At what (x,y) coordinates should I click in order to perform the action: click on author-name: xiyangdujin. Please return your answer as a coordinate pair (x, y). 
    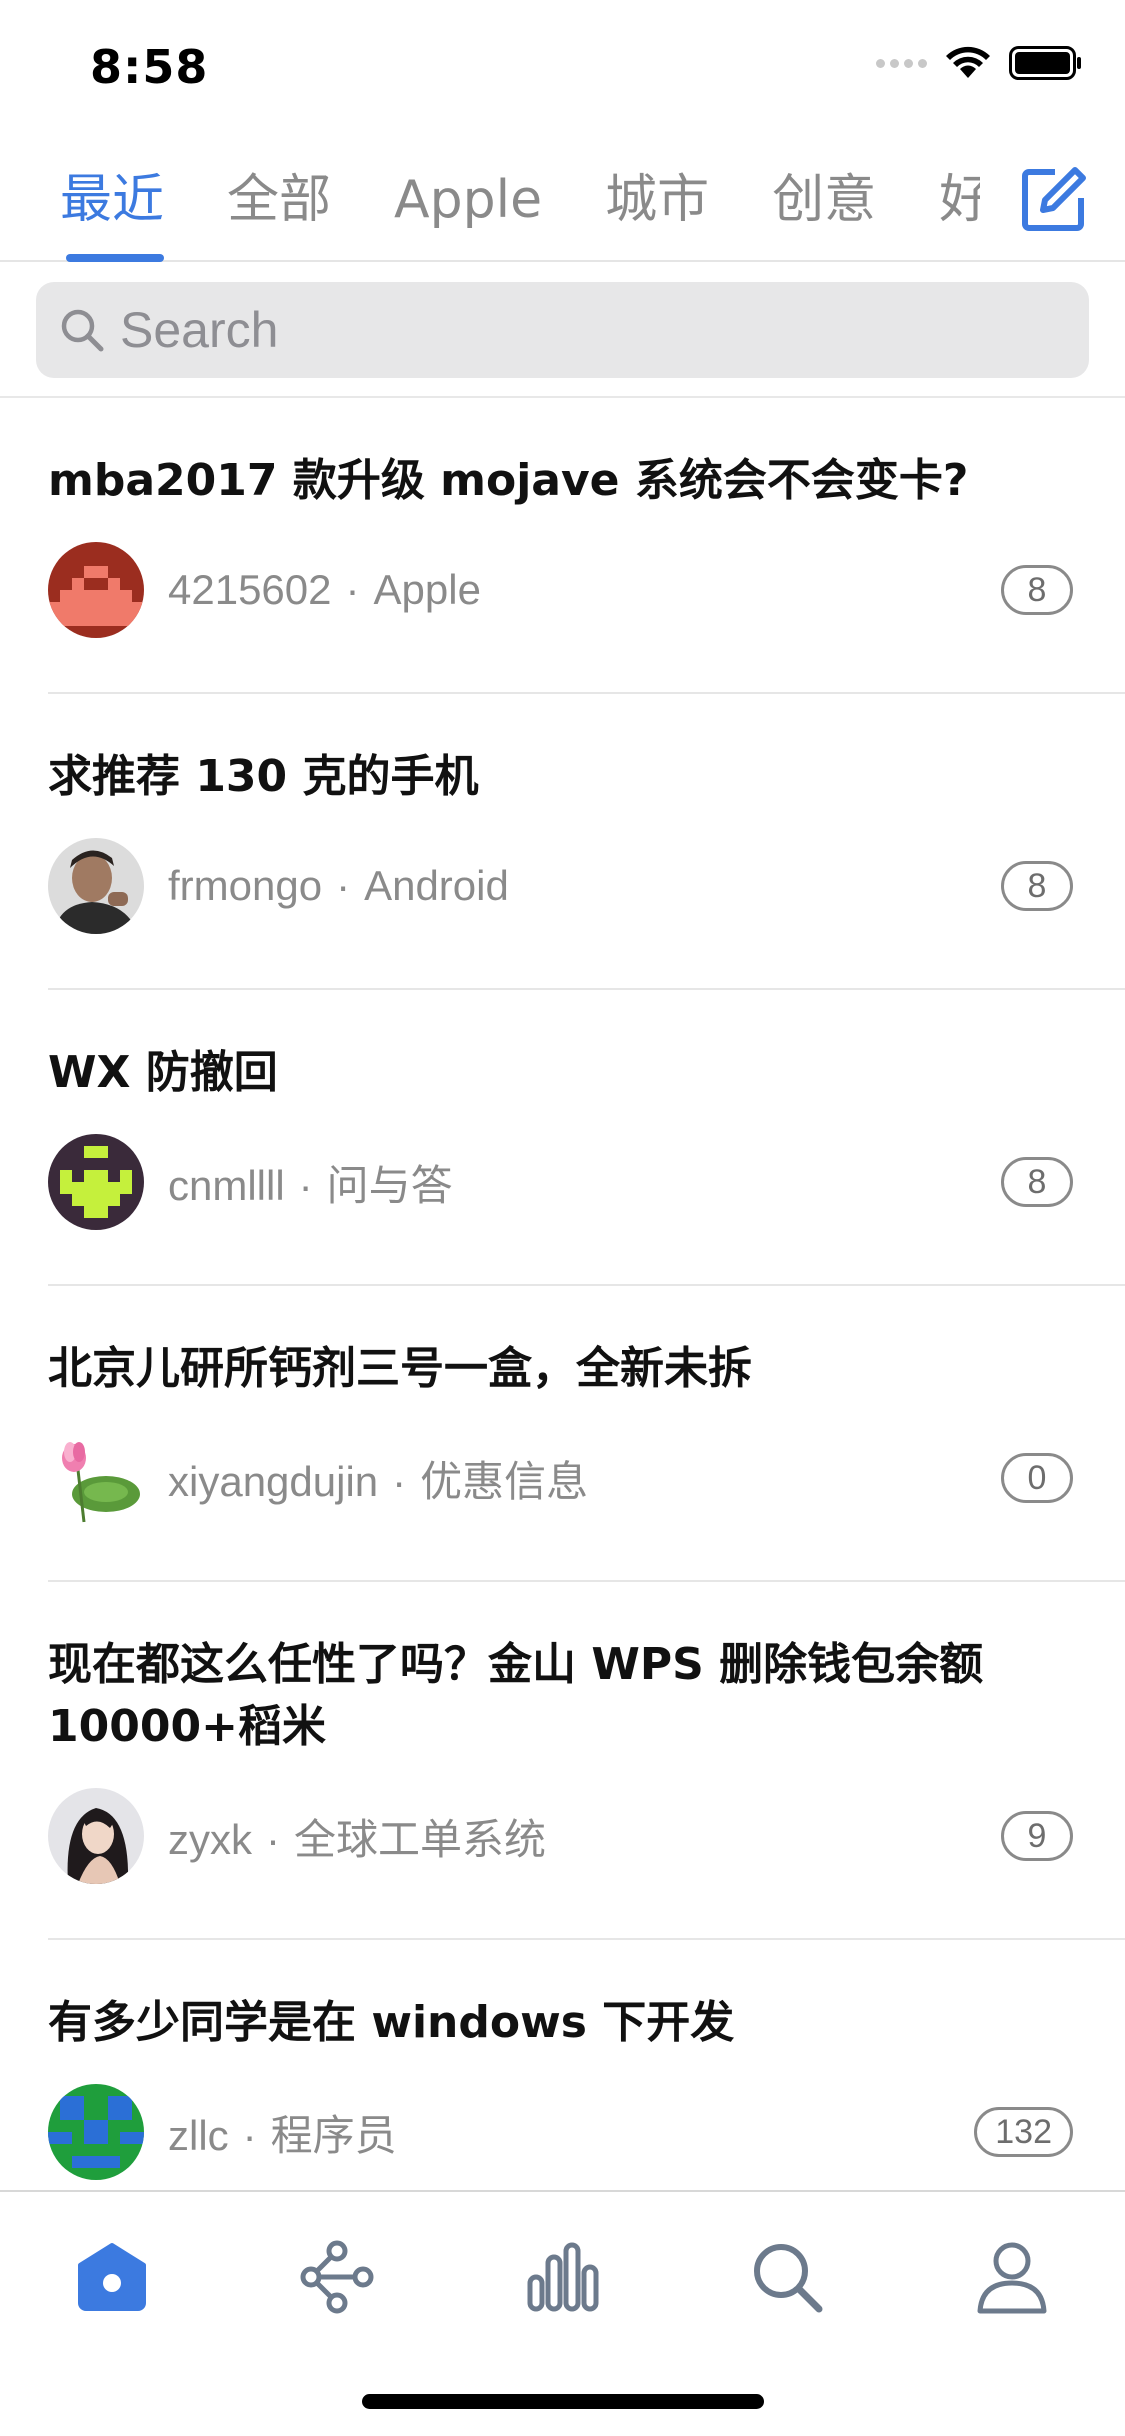
    Looking at the image, I should click on (273, 1481).